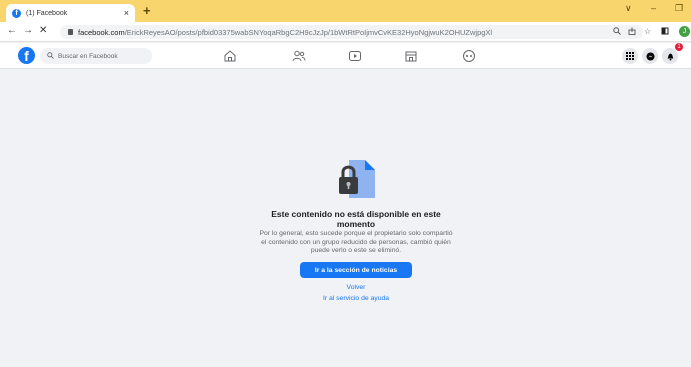  What do you see at coordinates (70, 13) in the screenshot?
I see `browser-tab: f (1) Facebook ×` at bounding box center [70, 13].